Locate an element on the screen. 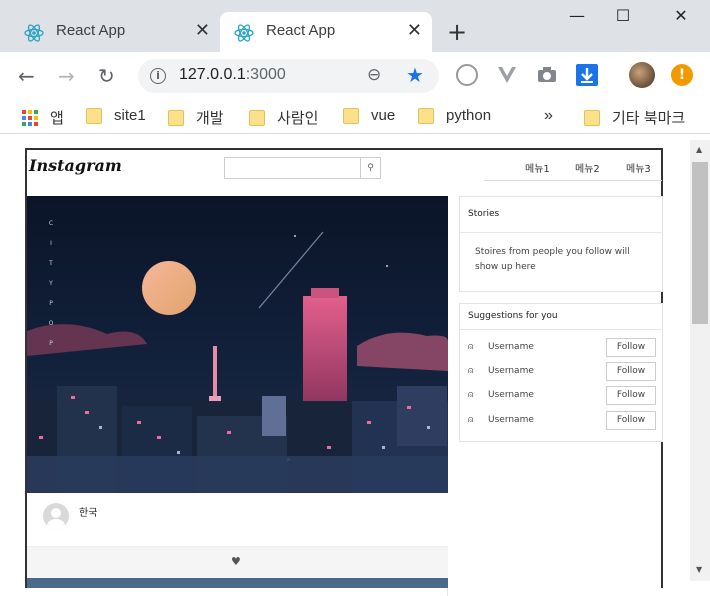  forward-arrow-icon: → is located at coordinates (66, 76).